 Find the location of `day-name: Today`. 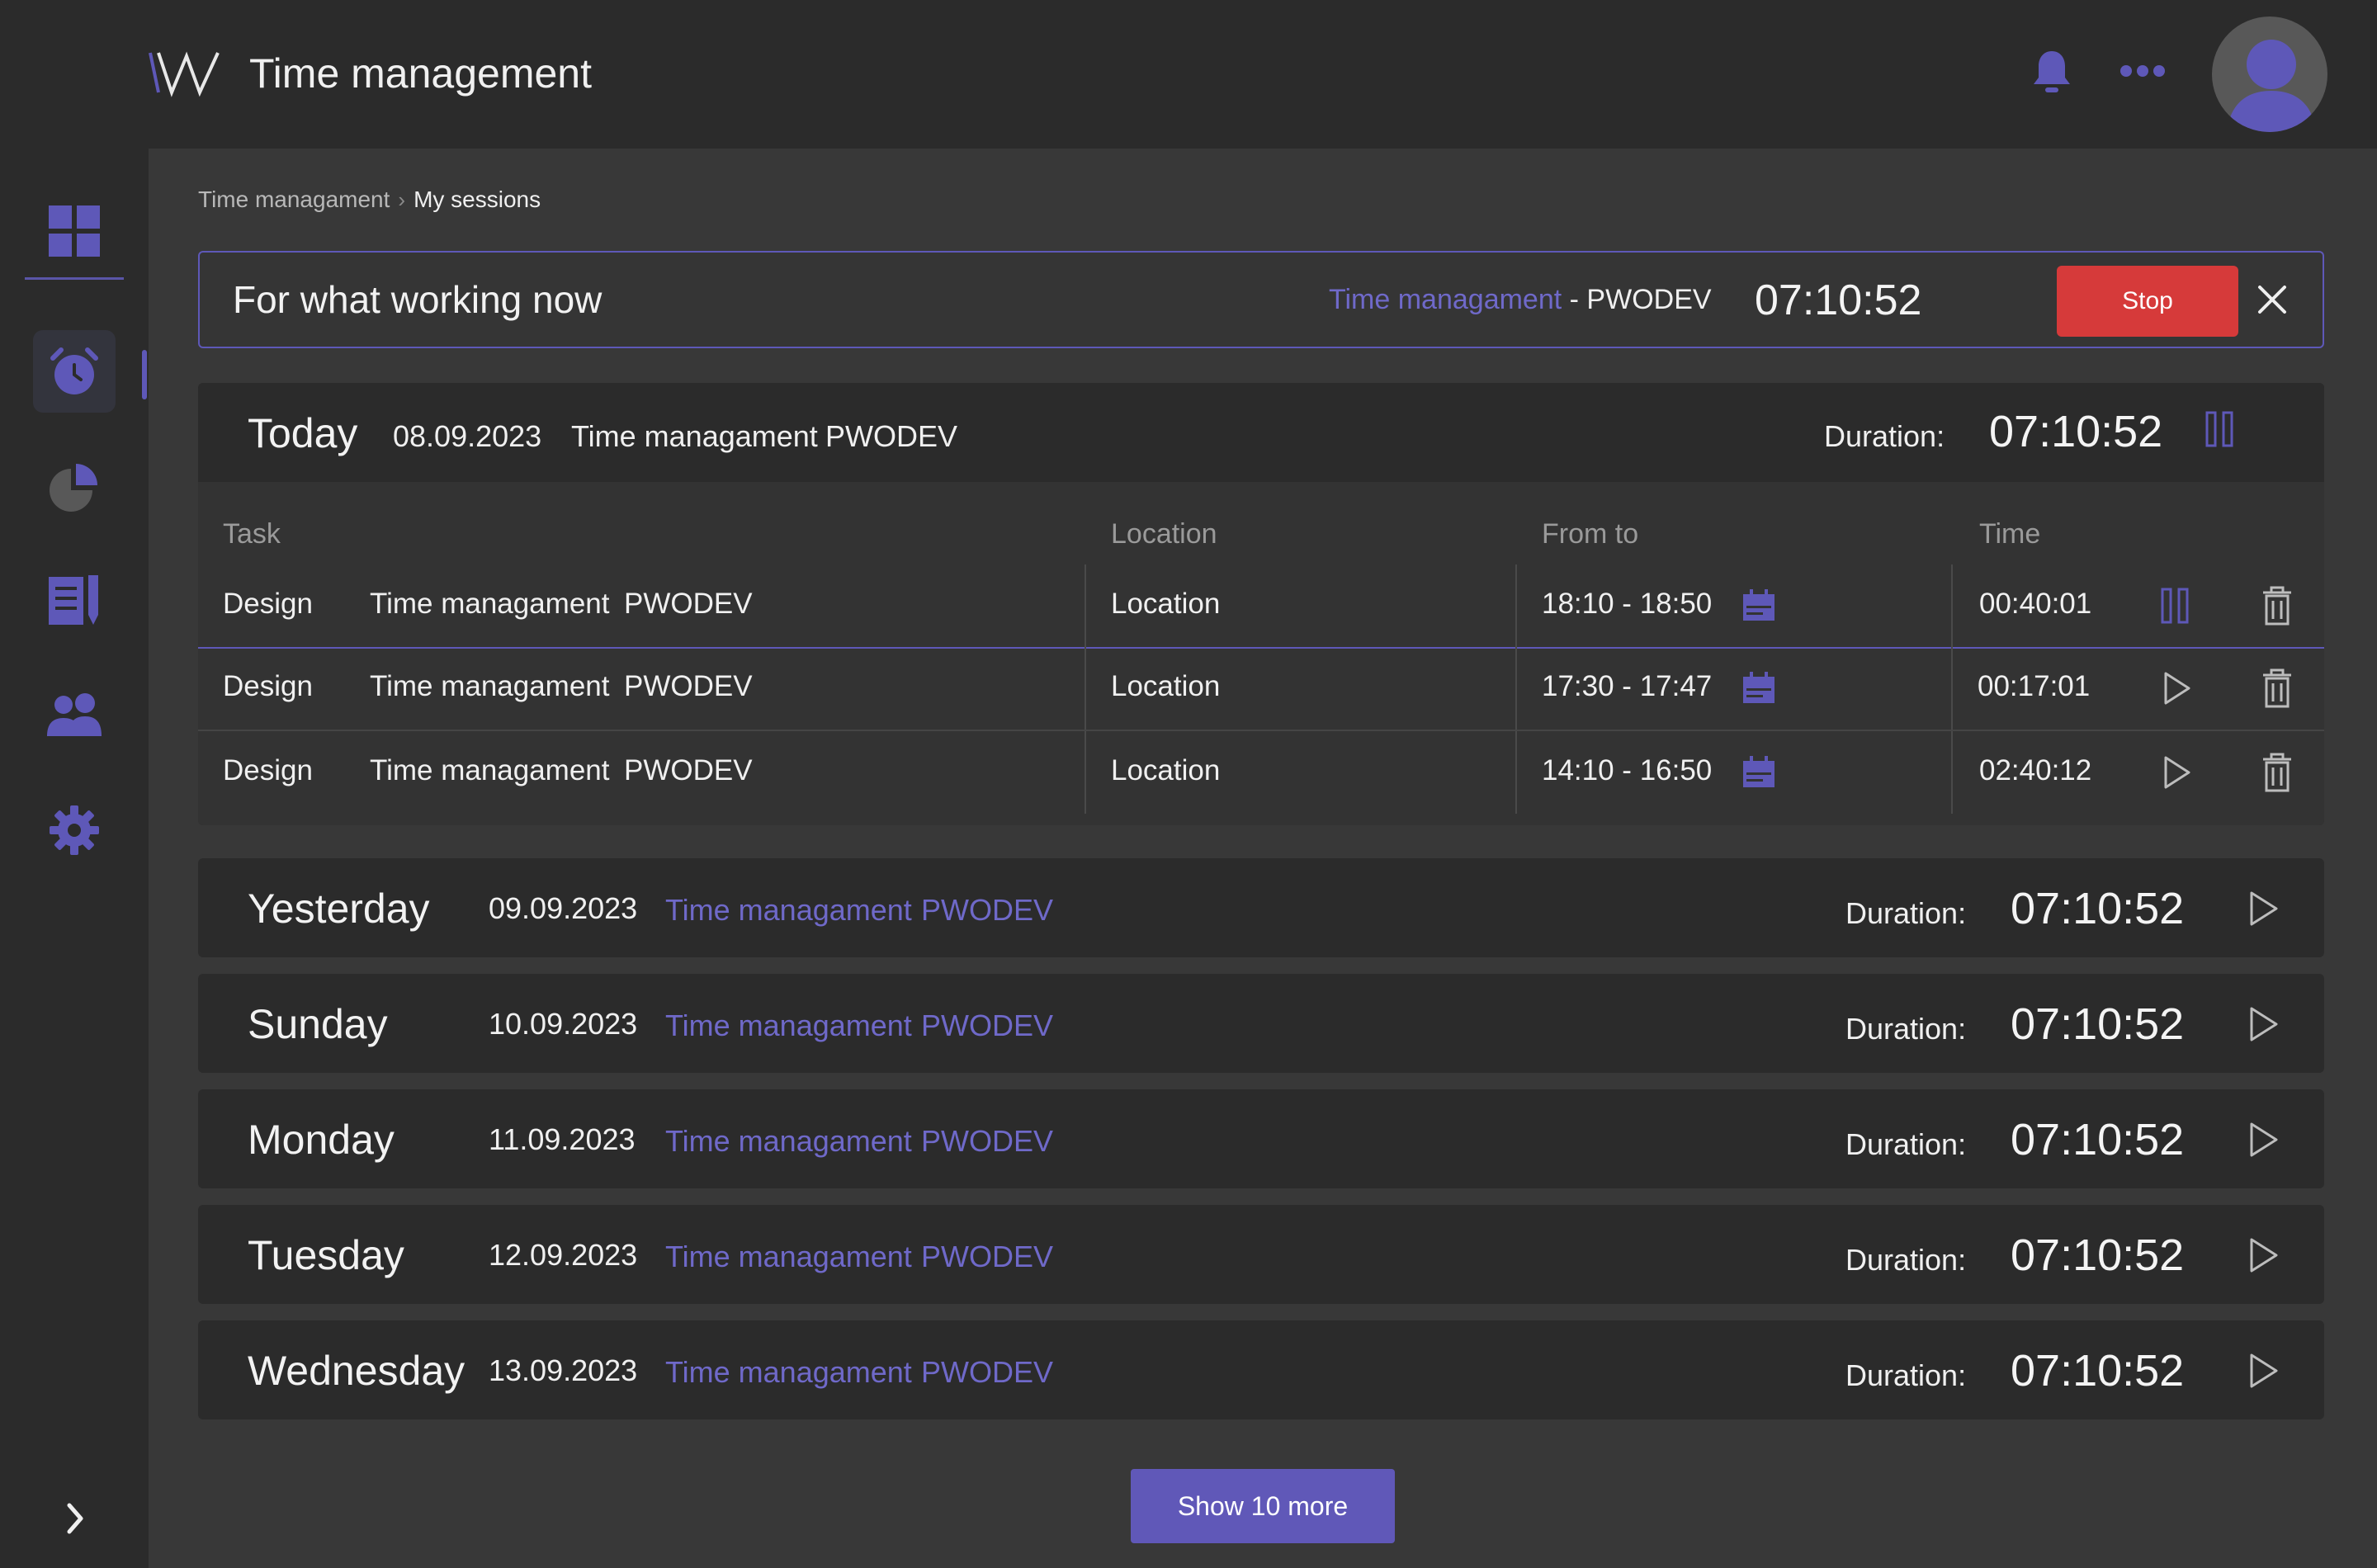

day-name: Today is located at coordinates (303, 433).